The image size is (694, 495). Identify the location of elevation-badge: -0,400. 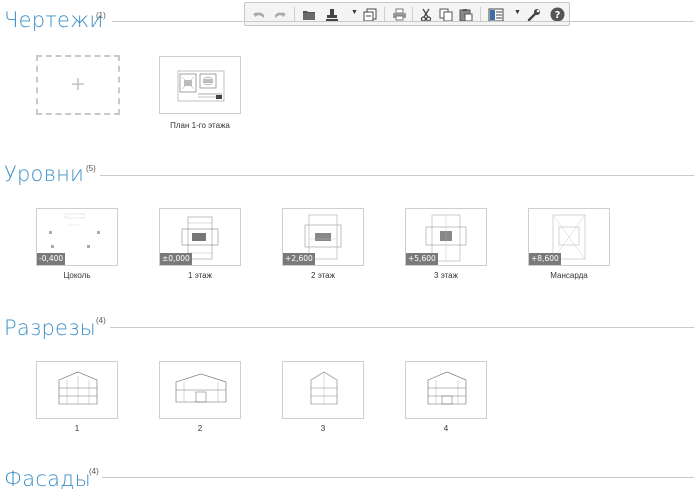
(51, 259).